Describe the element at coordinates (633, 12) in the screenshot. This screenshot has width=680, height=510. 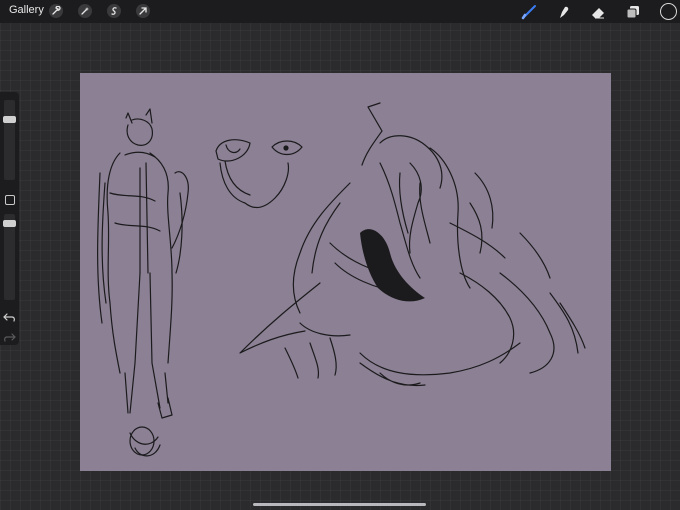
I see `layers-icon` at that location.